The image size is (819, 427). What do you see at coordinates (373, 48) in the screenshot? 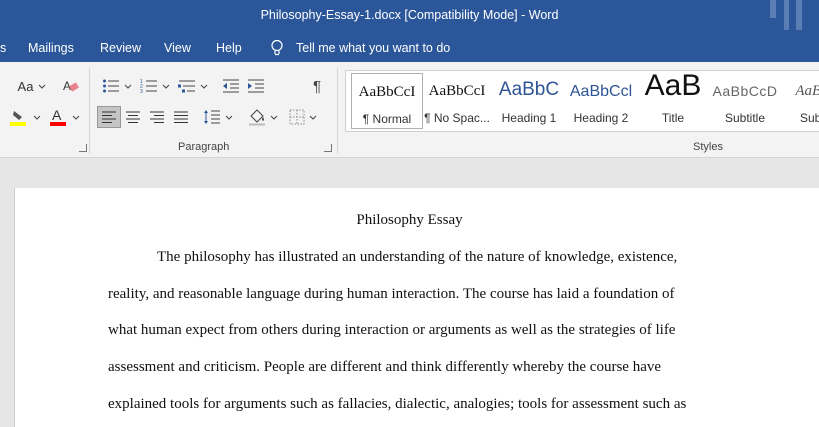
I see `tell-me-placeholder: Tell me what you want to do` at bounding box center [373, 48].